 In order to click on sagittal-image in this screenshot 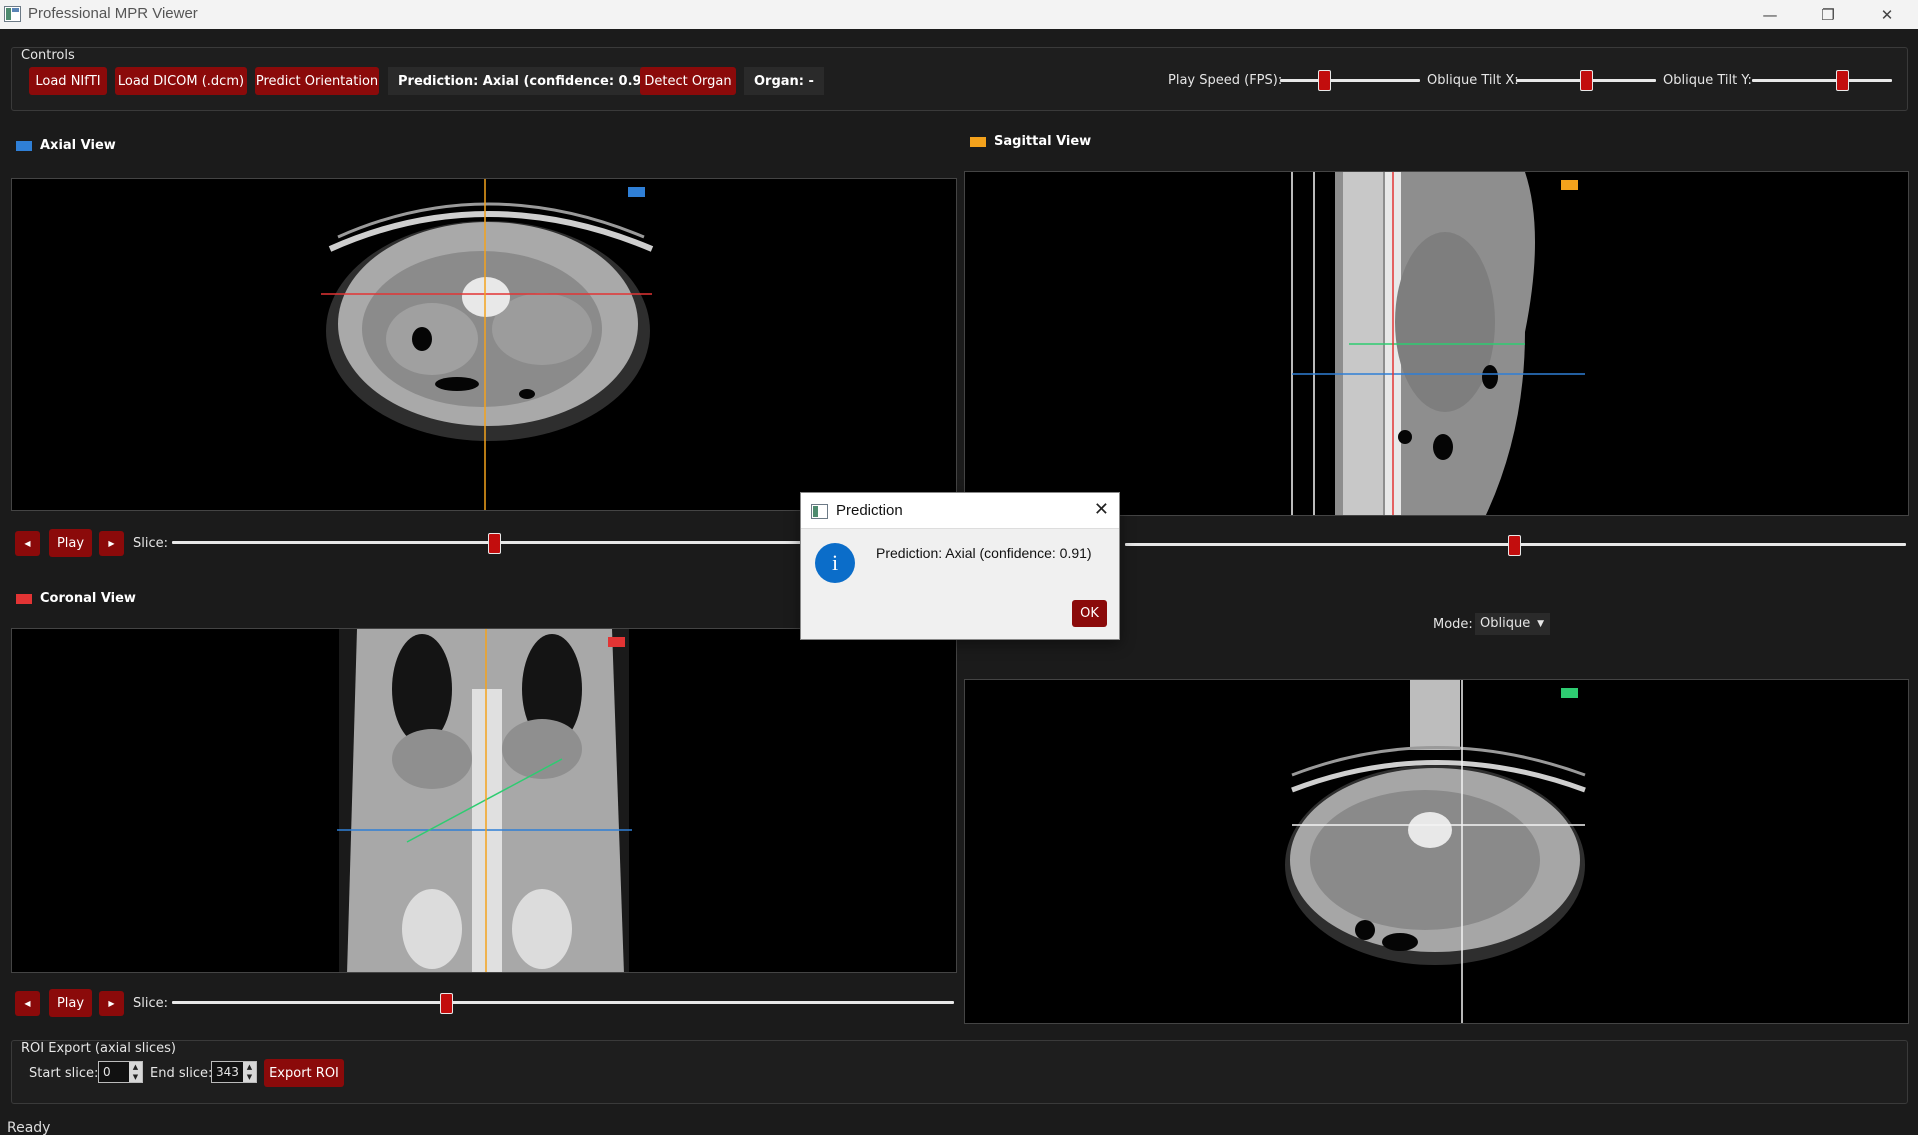, I will do `click(1438, 343)`.